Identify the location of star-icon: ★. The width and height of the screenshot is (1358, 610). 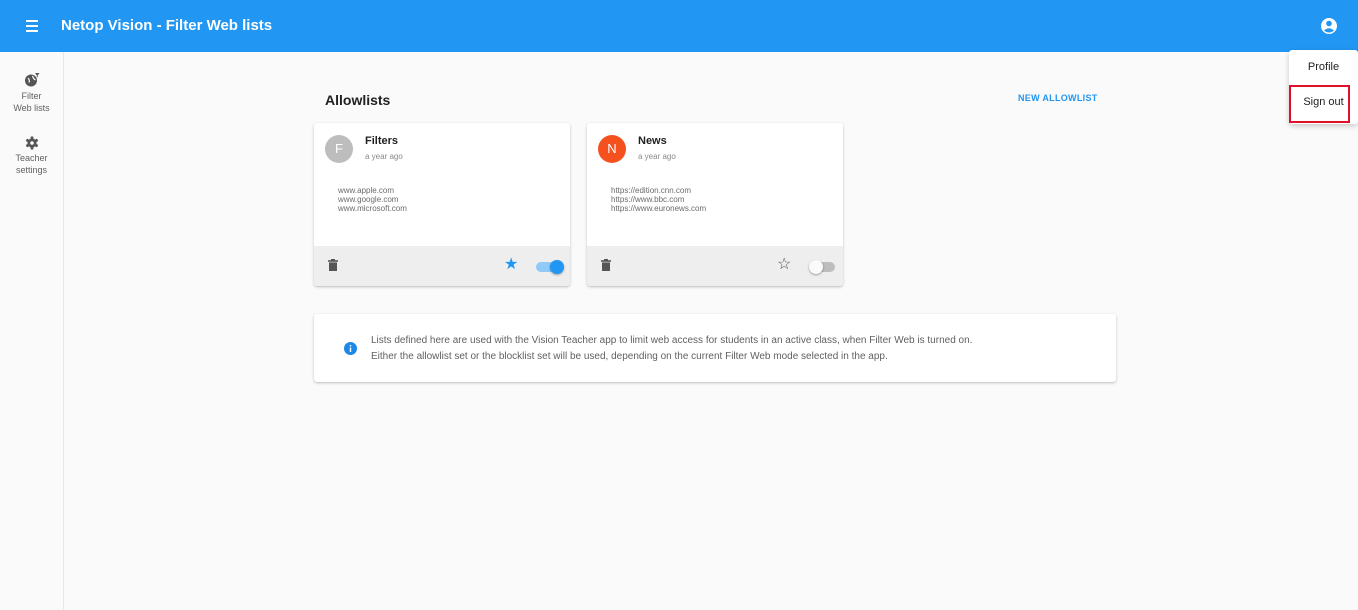
(511, 265).